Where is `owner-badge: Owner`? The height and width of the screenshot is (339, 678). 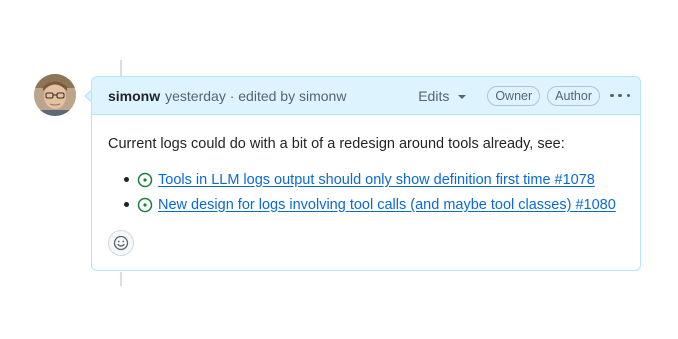
owner-badge: Owner is located at coordinates (514, 95).